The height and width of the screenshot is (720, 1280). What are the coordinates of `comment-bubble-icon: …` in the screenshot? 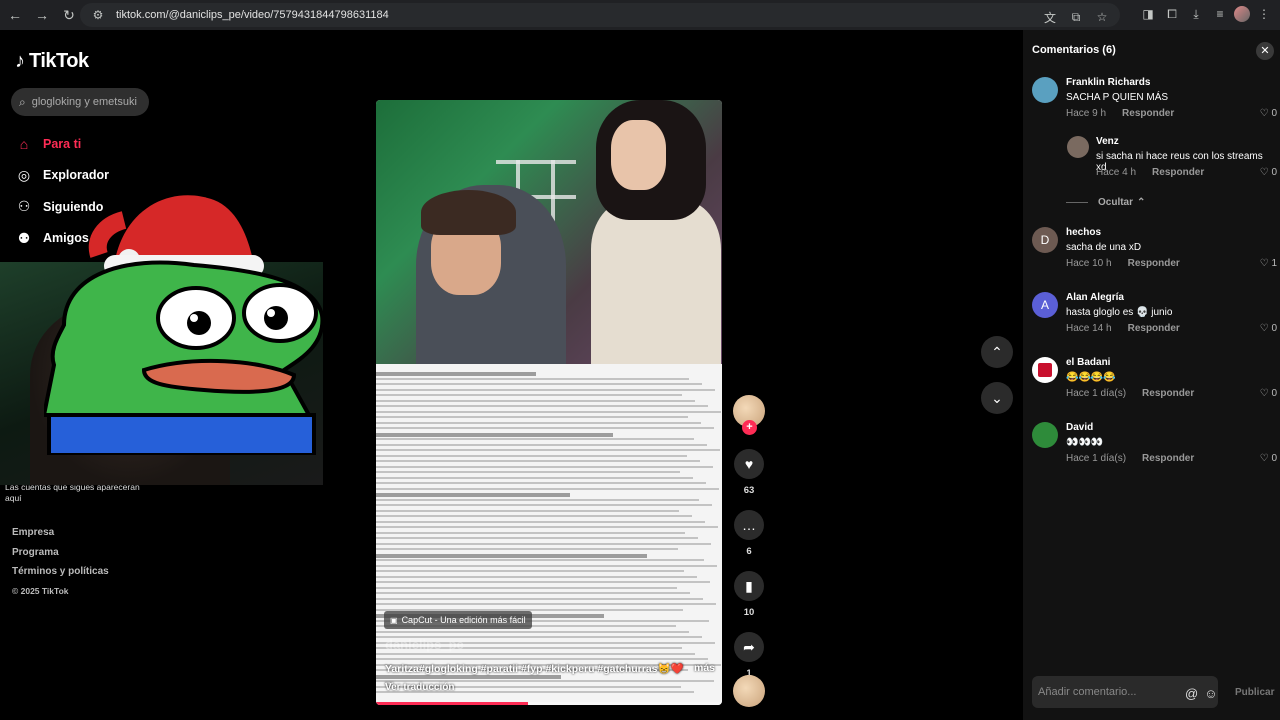 It's located at (749, 525).